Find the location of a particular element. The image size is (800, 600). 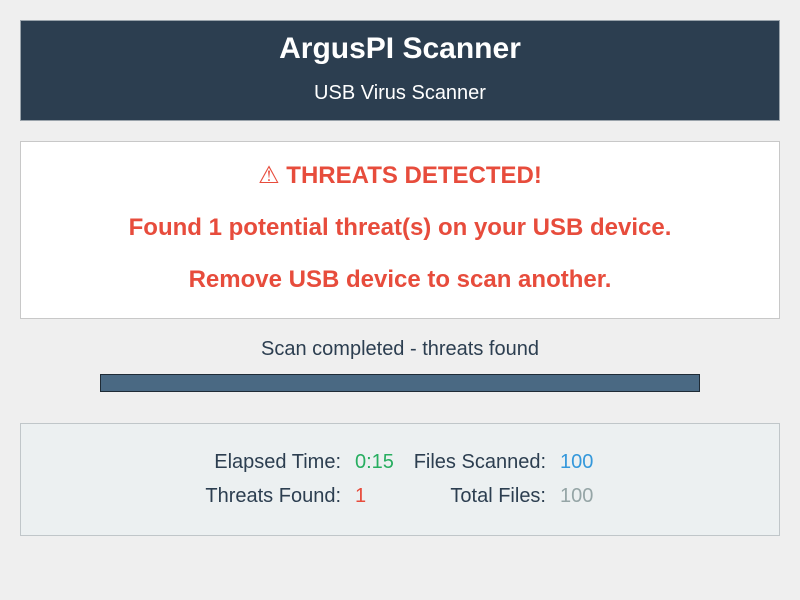

files-scanned-label: Files Scanned: is located at coordinates (479, 462).